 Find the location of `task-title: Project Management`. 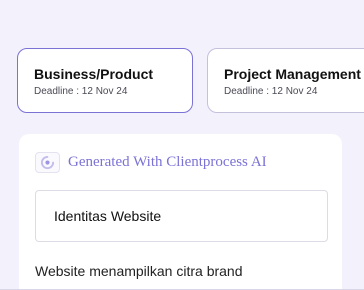

task-title: Project Management is located at coordinates (292, 74).